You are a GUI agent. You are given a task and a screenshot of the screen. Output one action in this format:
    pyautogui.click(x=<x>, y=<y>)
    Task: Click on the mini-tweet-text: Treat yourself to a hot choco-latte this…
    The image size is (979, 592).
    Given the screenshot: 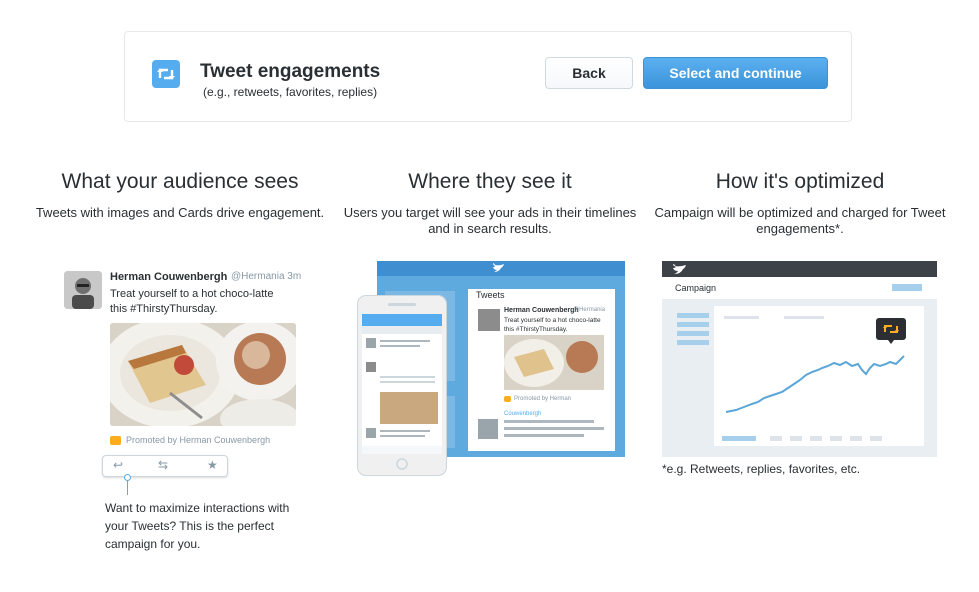 What is the action you would take?
    pyautogui.click(x=552, y=325)
    